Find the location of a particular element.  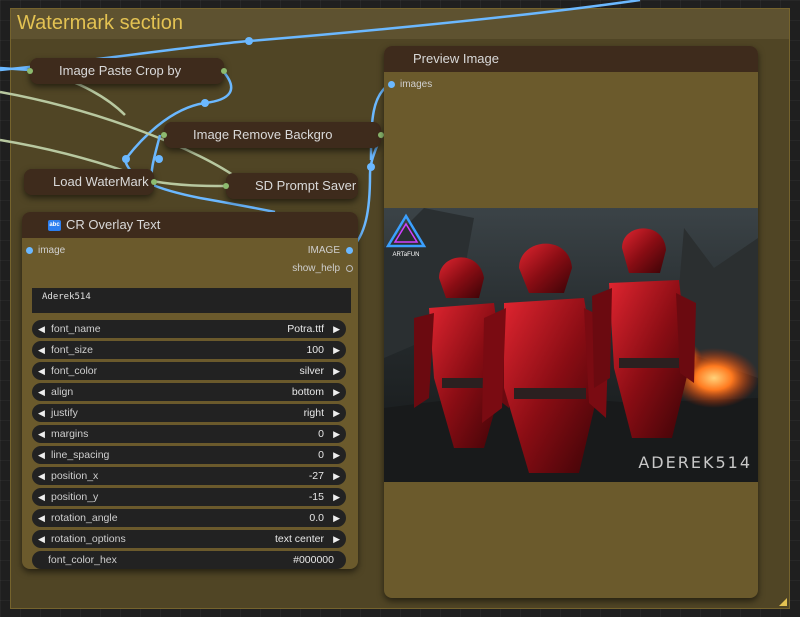

input-images-dot is located at coordinates (391, 84).